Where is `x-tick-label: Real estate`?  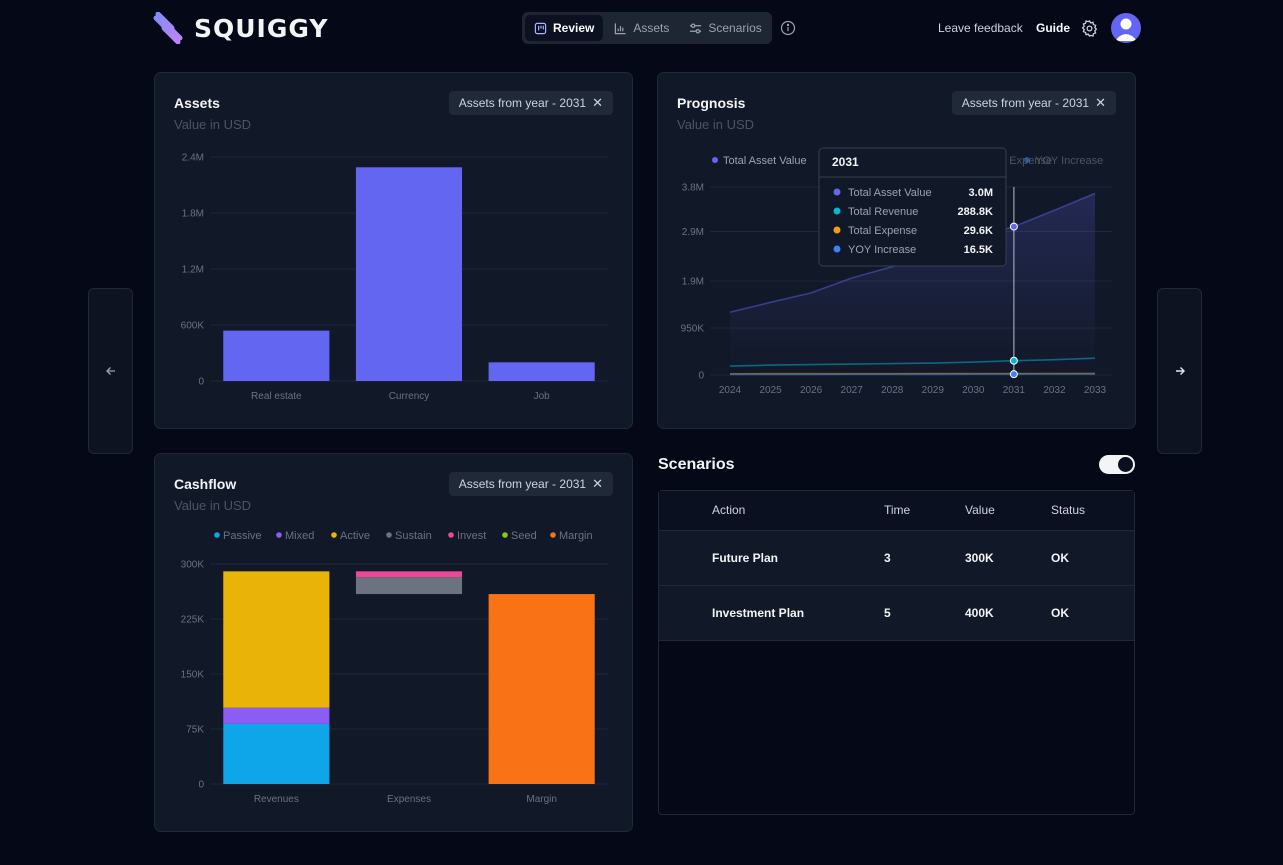 x-tick-label: Real estate is located at coordinates (276, 396).